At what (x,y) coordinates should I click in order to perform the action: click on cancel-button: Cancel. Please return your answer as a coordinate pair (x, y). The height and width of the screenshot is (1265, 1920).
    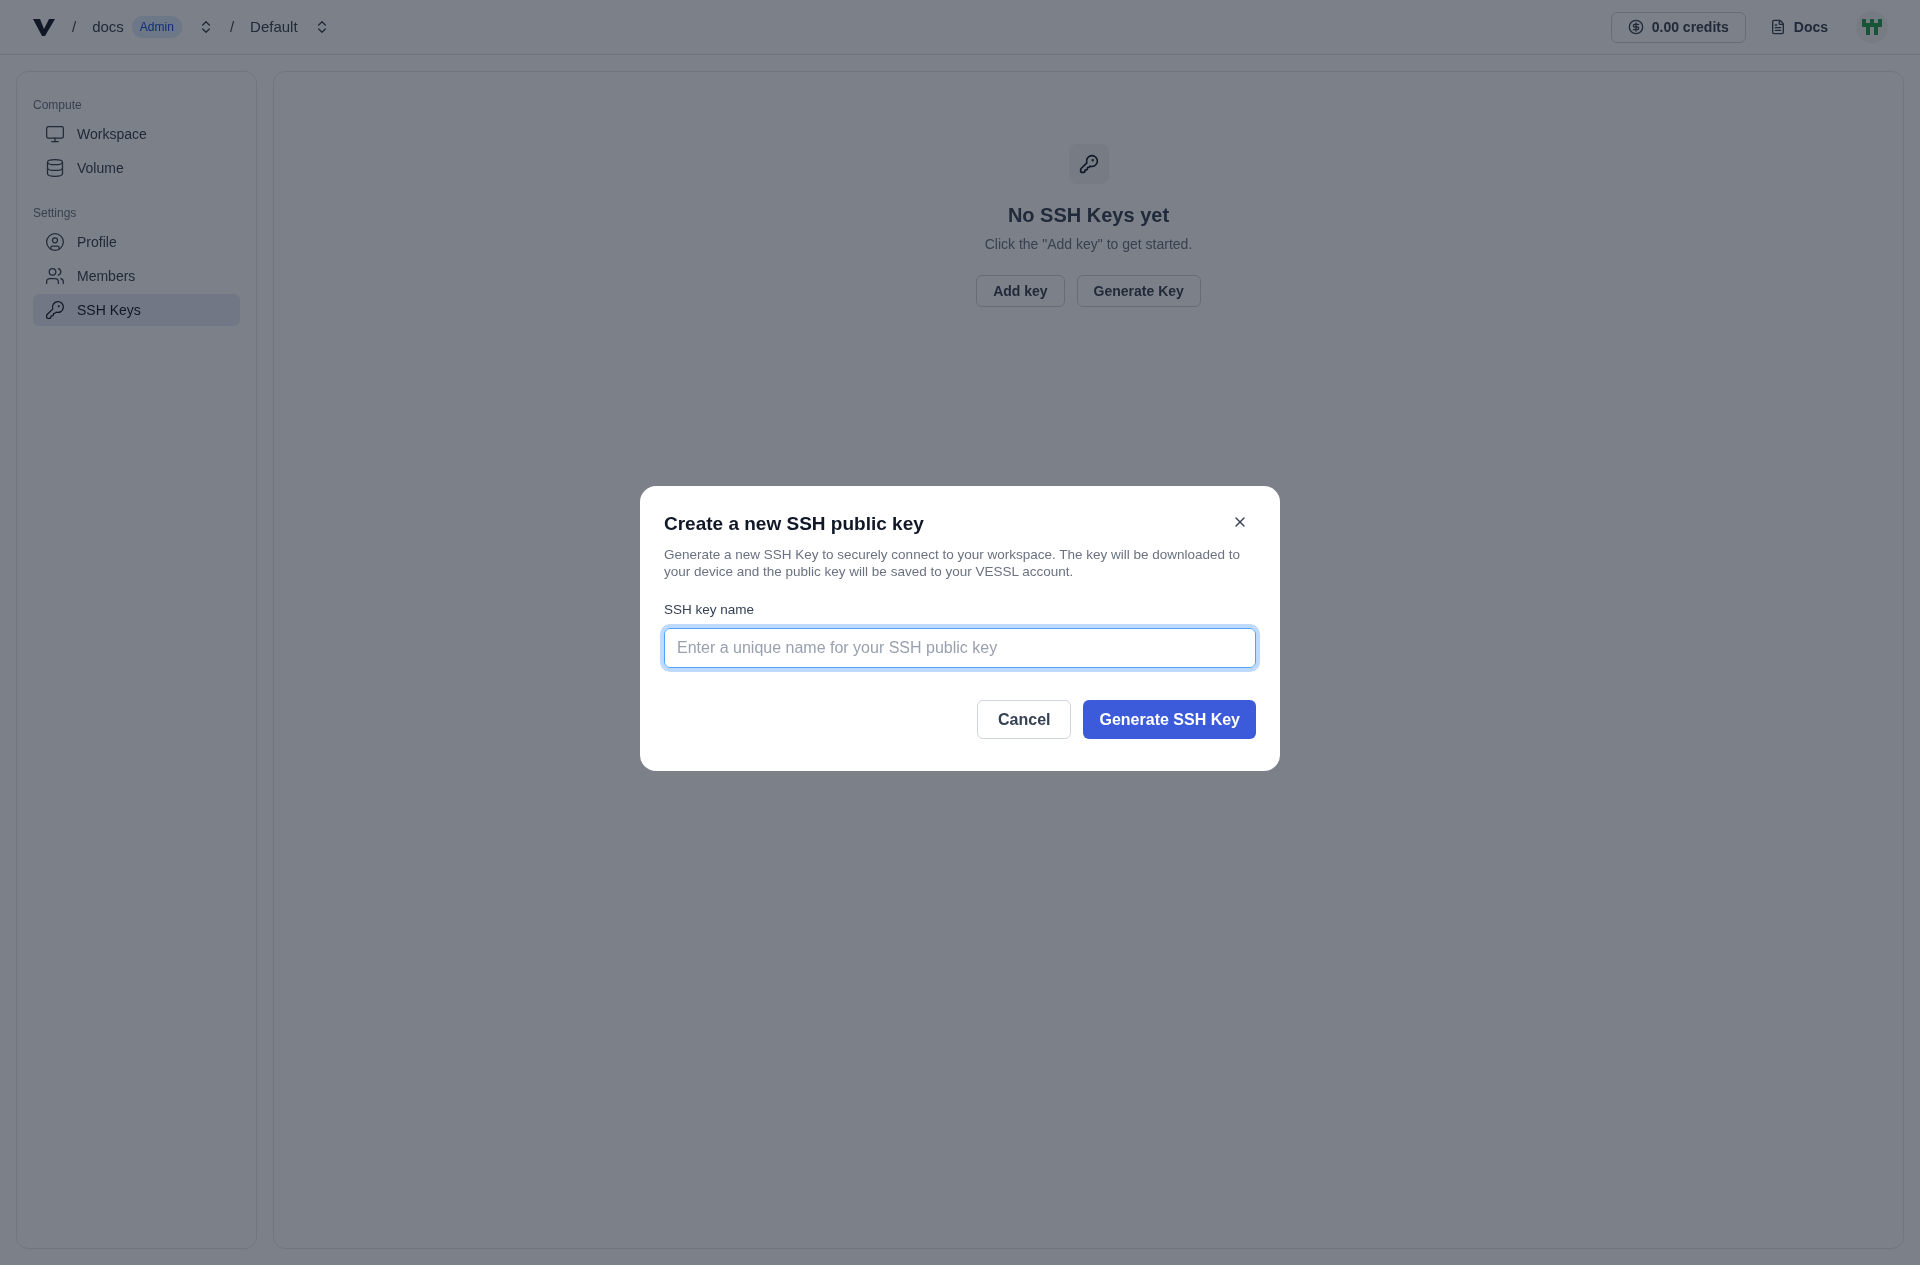
    Looking at the image, I should click on (1024, 720).